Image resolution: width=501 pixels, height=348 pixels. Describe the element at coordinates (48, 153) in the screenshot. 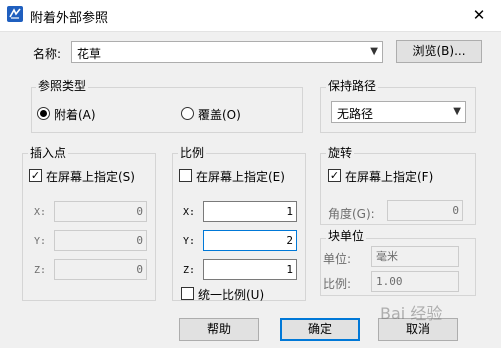

I see `insertion-point-title: 插入点` at that location.